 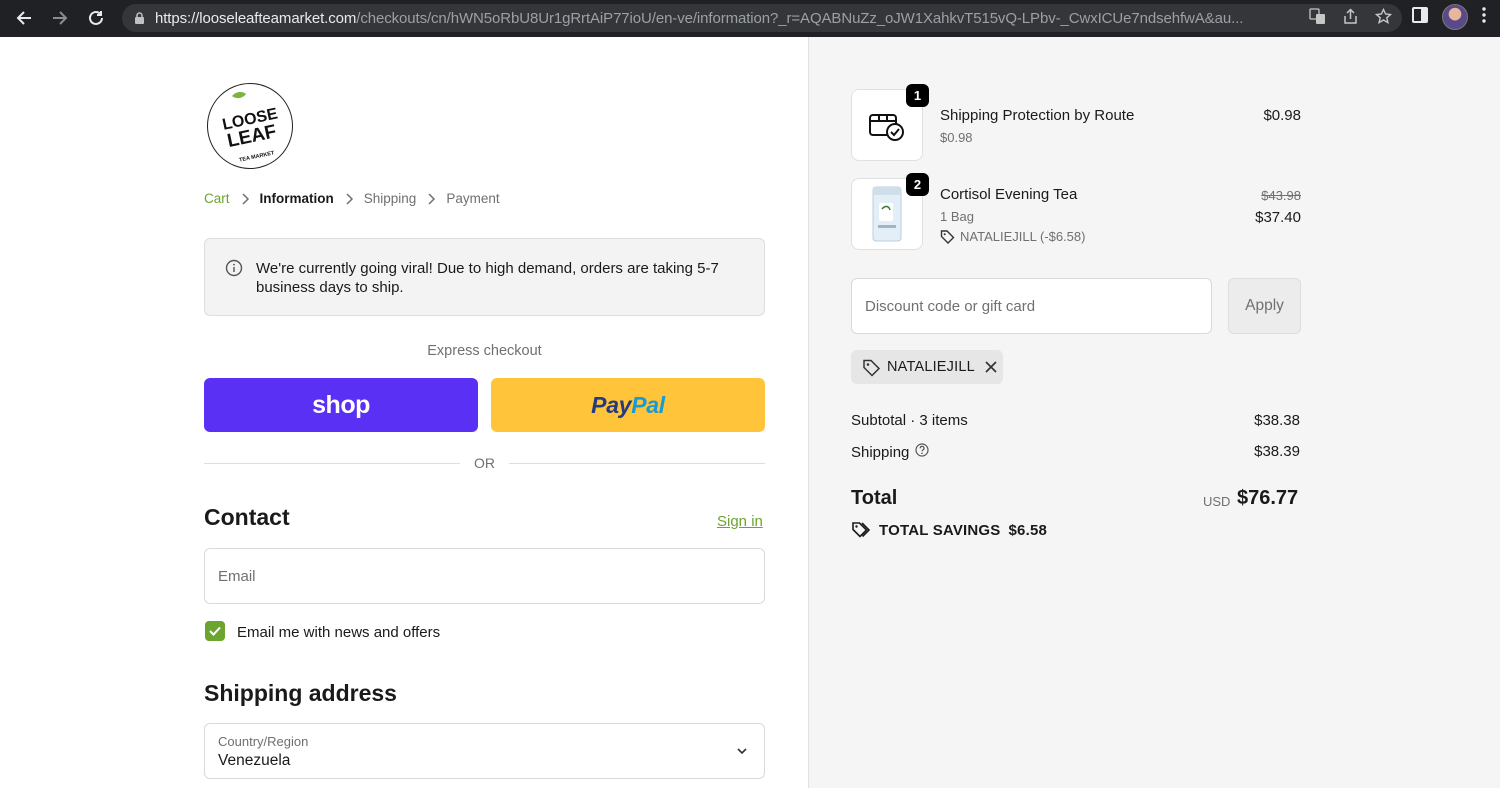 What do you see at coordinates (1281, 195) in the screenshot?
I see `item-original-price: $43.98` at bounding box center [1281, 195].